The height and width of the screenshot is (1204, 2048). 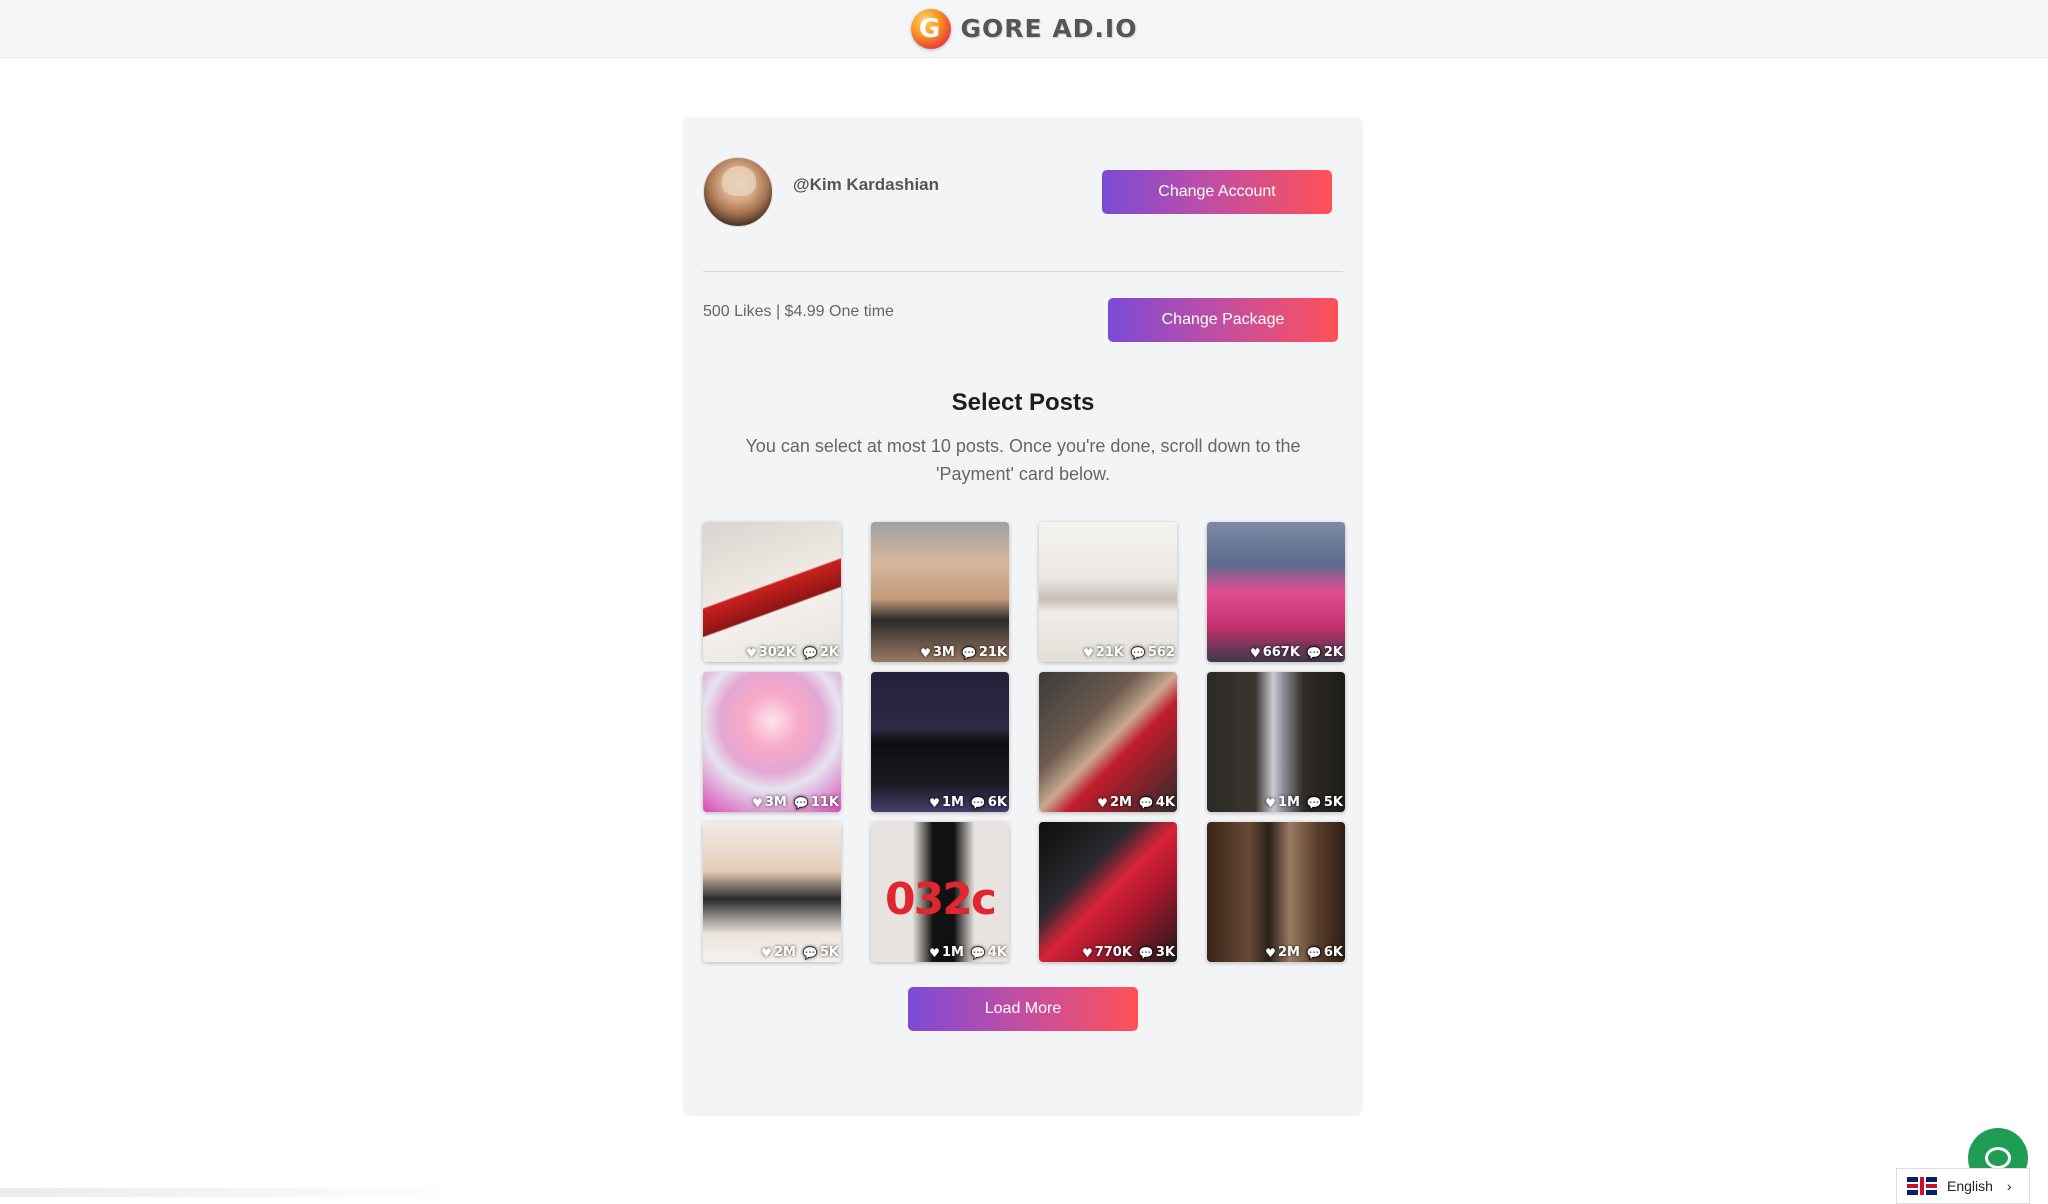 I want to click on post-stats: ♥ 2M 💬 4K, so click(x=1136, y=802).